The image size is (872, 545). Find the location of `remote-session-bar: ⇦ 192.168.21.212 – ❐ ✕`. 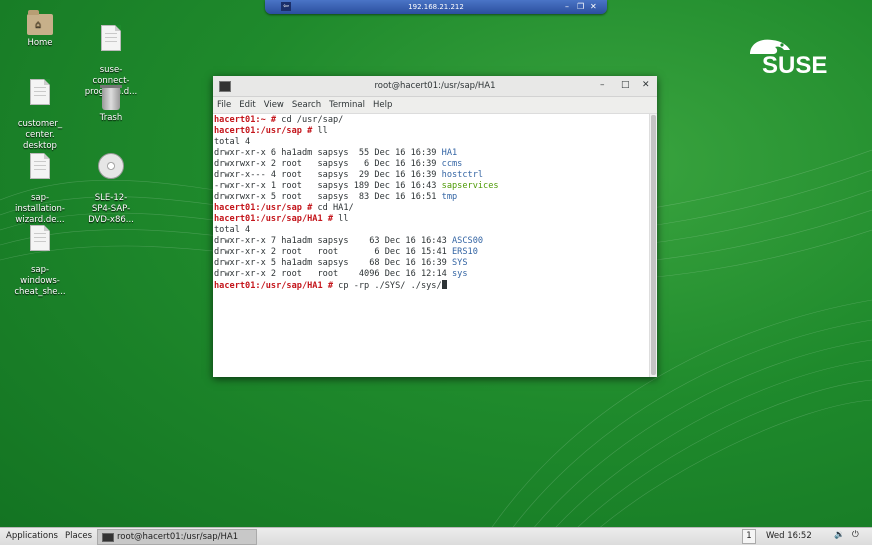

remote-session-bar: ⇦ 192.168.21.212 – ❐ ✕ is located at coordinates (436, 7).